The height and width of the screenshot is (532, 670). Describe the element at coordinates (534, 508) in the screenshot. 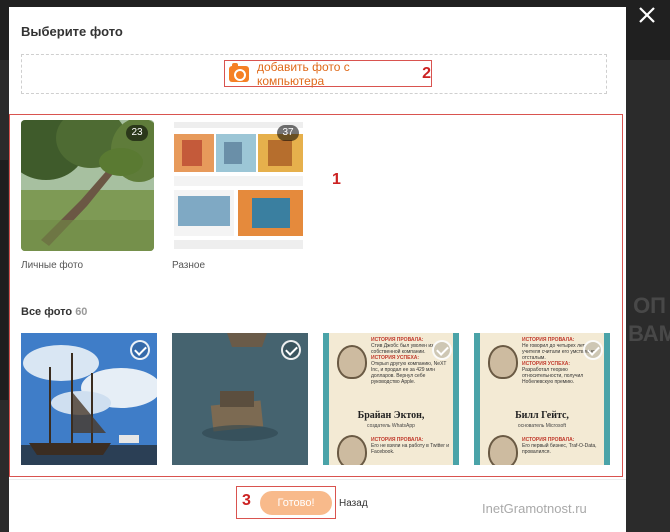

I see `watermark: InetGramotnost.ru` at that location.